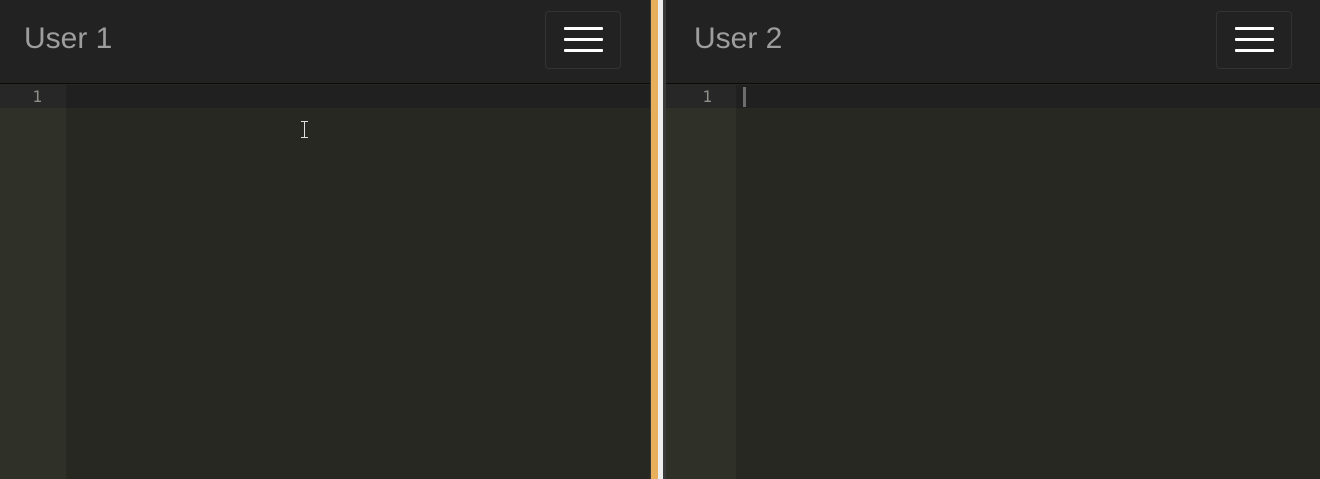 Image resolution: width=1320 pixels, height=479 pixels. What do you see at coordinates (701, 96) in the screenshot?
I see `gutter-active-line` at bounding box center [701, 96].